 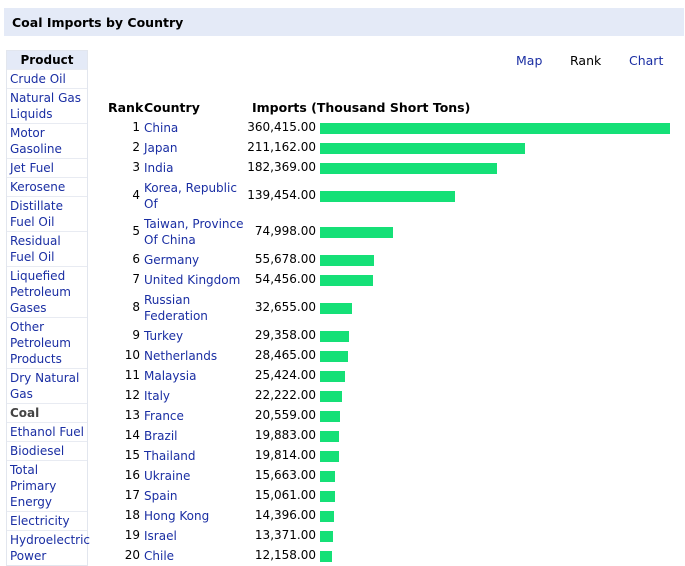 I want to click on imports-value: 360,415.00, so click(x=281, y=127).